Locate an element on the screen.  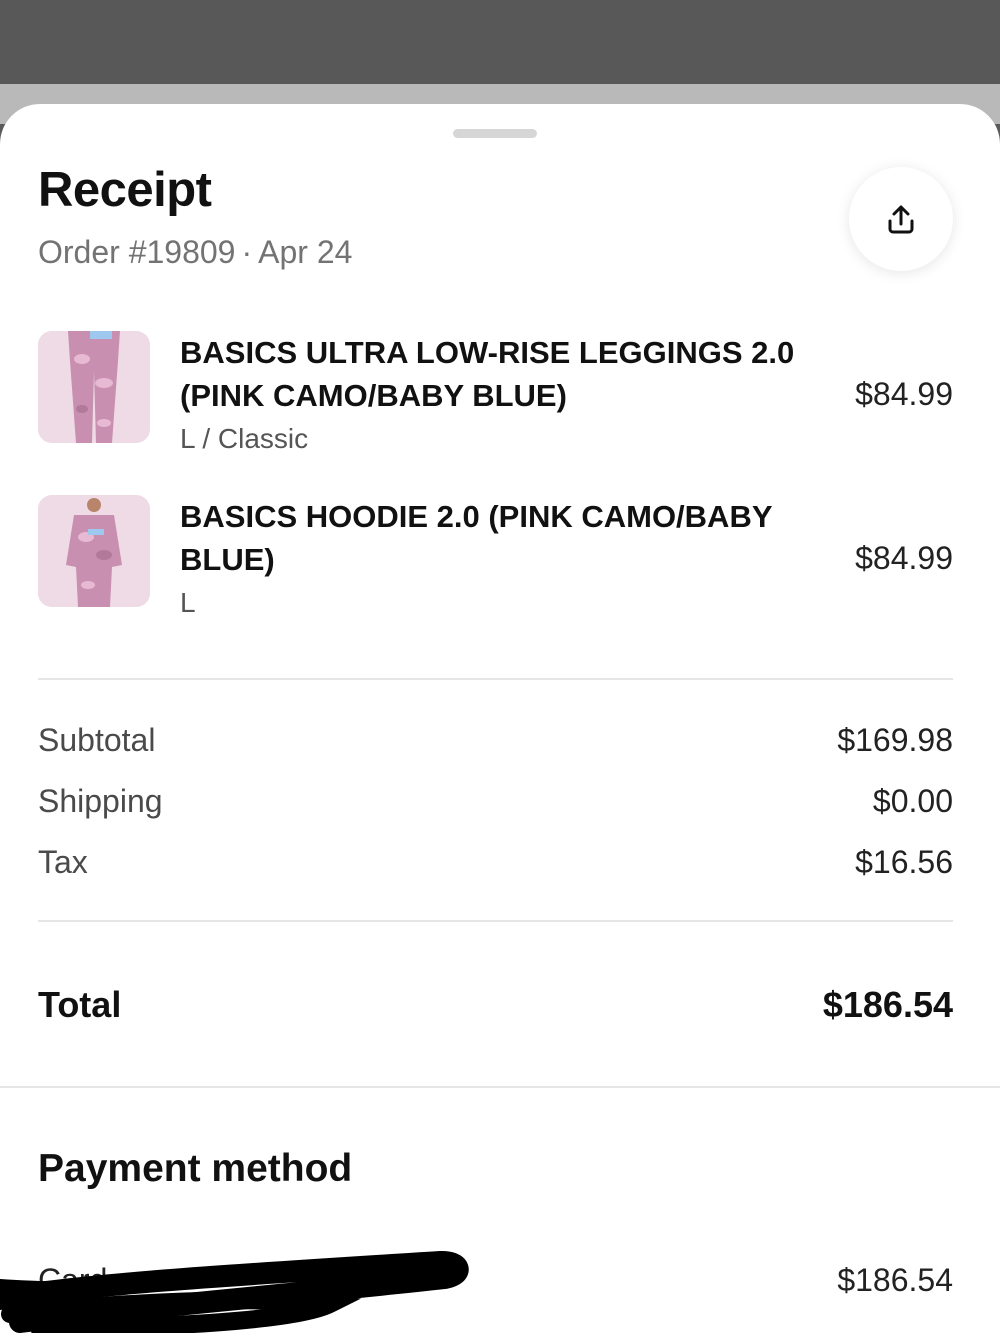
page-title: Receipt is located at coordinates (125, 190).